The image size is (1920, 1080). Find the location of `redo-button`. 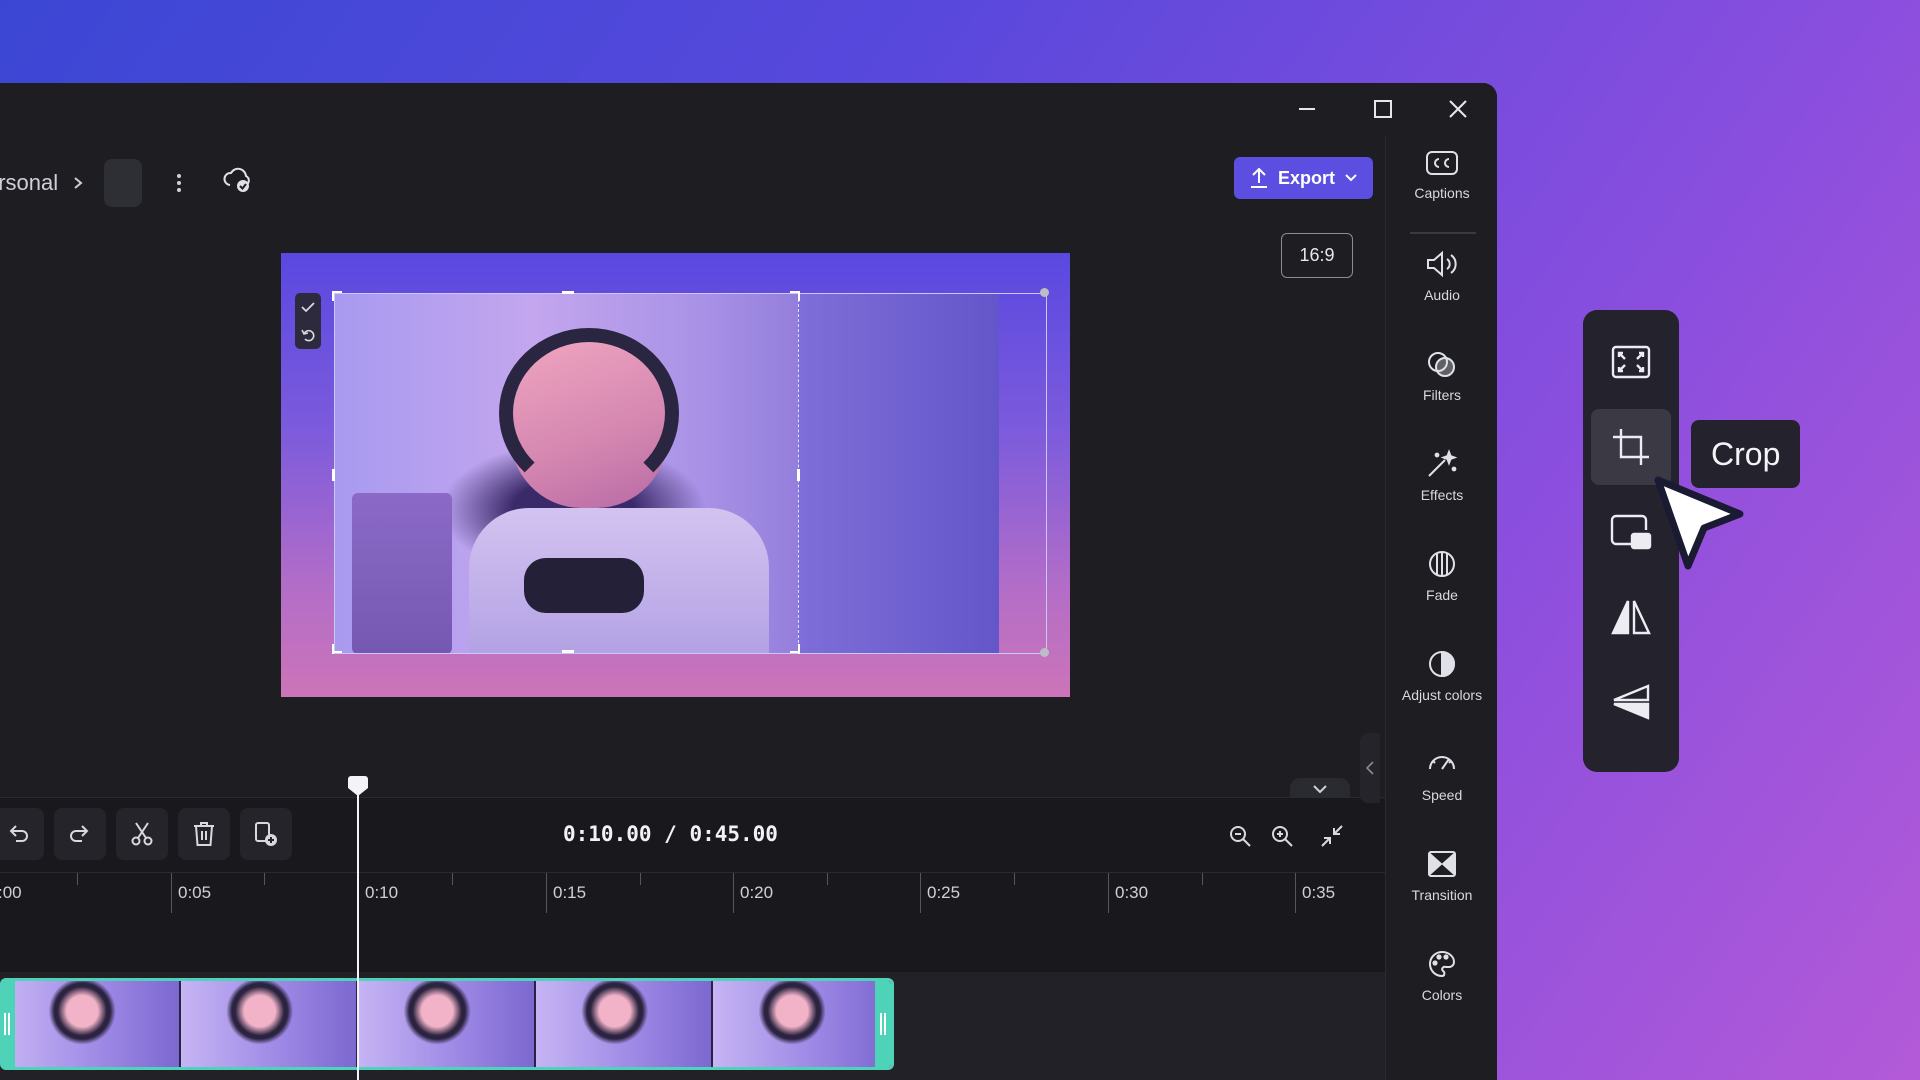

redo-button is located at coordinates (80, 834).